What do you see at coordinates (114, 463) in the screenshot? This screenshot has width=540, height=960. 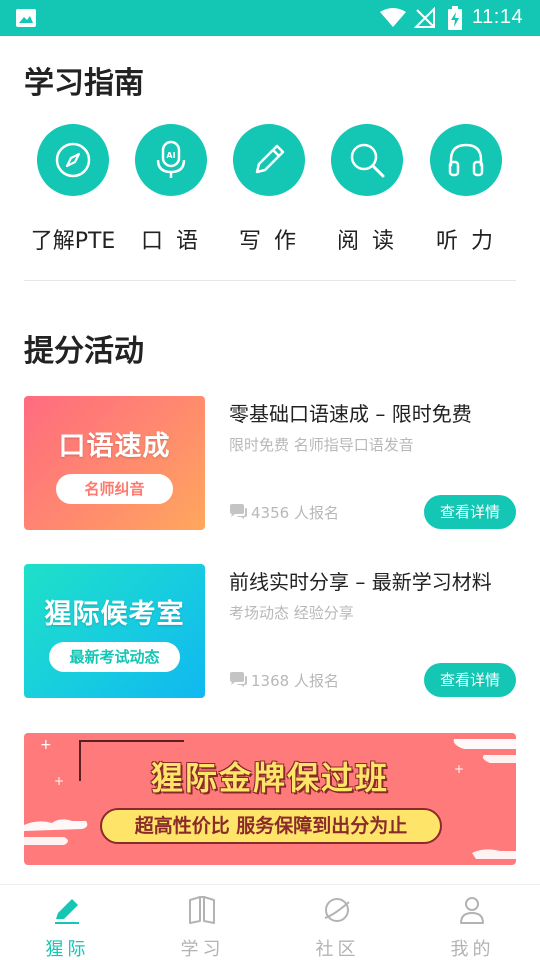 I see `activity-thumbnail: 口语速成 名师纠音` at bounding box center [114, 463].